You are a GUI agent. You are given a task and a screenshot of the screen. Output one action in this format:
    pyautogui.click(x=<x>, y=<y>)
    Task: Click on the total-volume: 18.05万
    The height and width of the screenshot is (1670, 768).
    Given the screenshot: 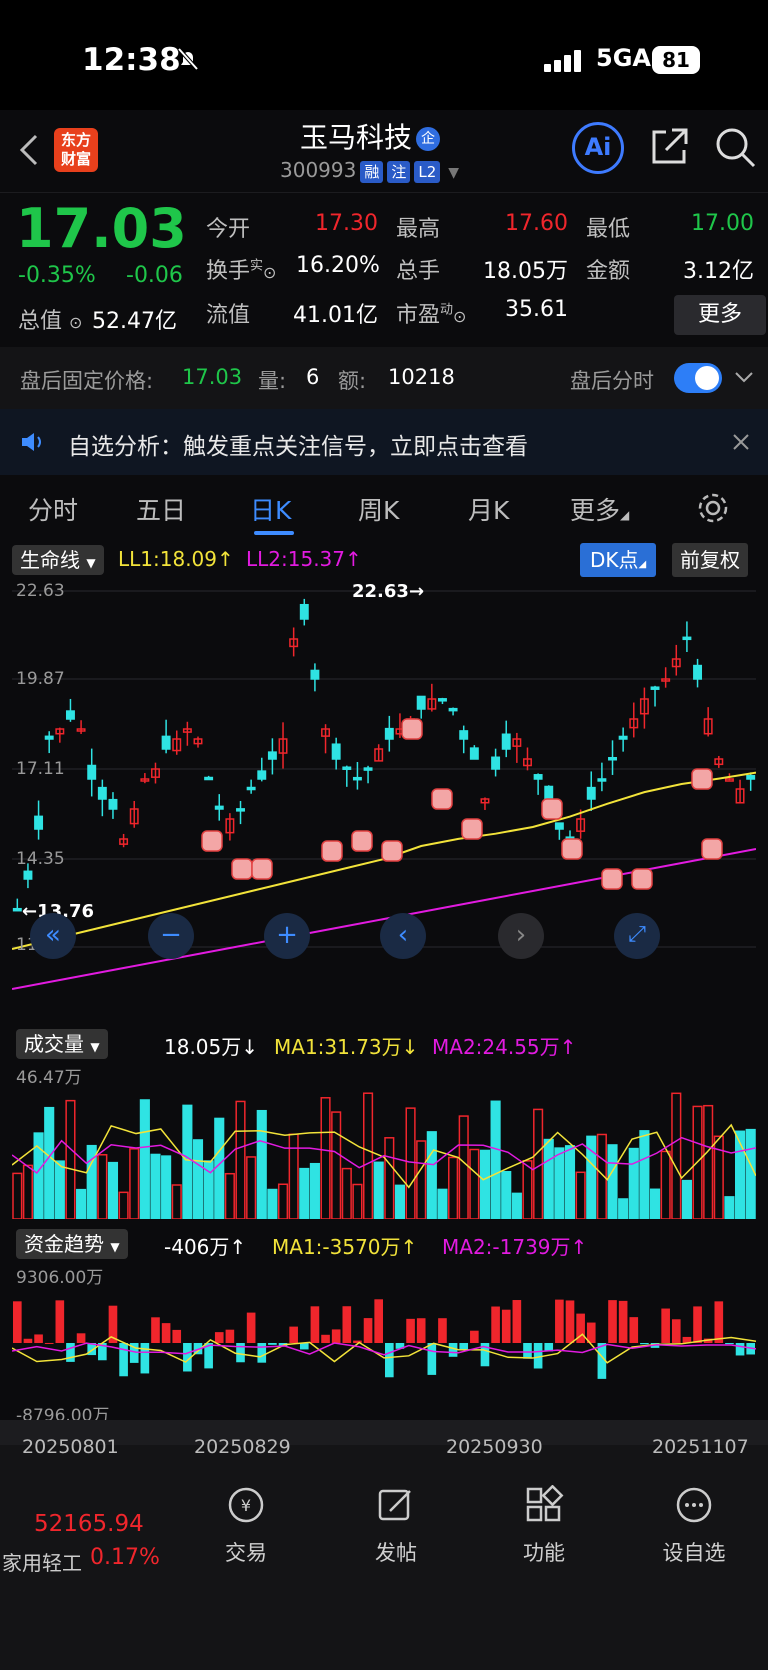 What is the action you would take?
    pyautogui.click(x=525, y=271)
    